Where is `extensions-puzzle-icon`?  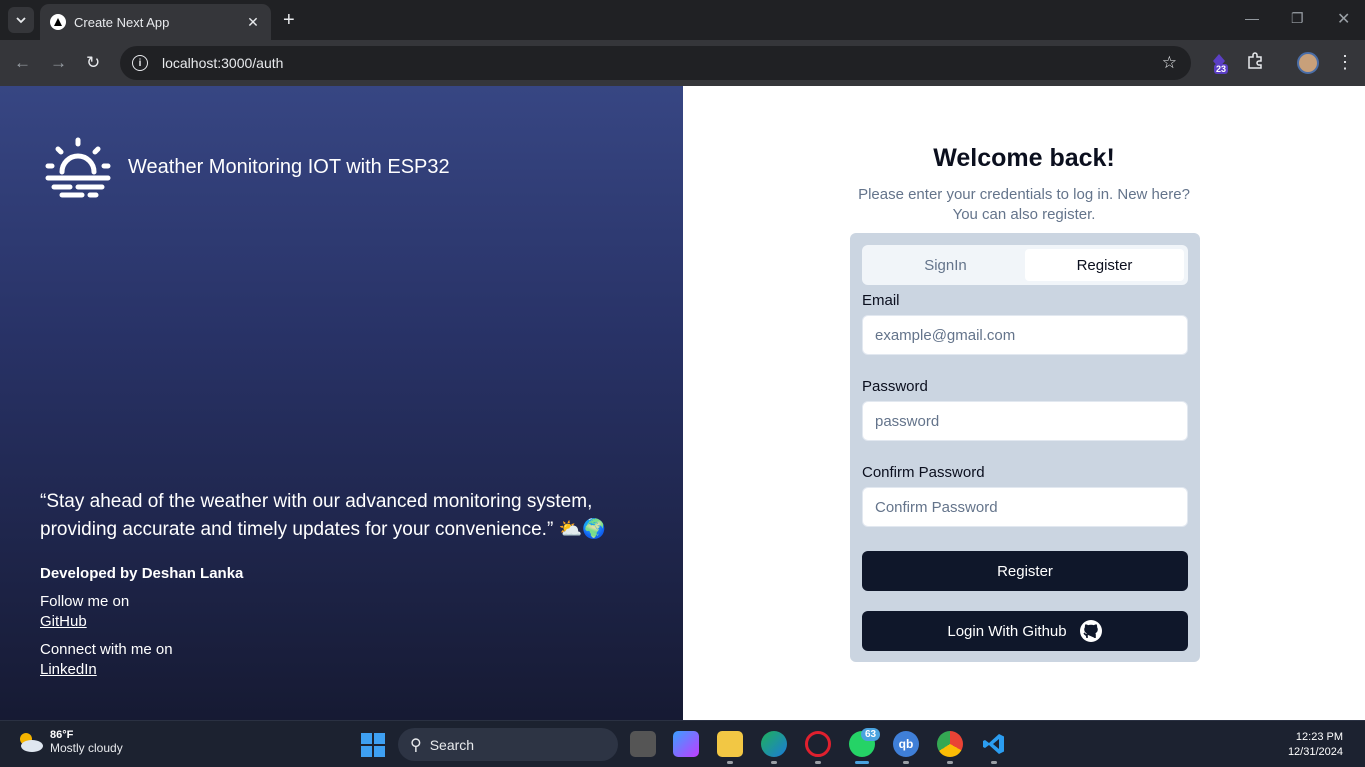
extensions-puzzle-icon is located at coordinates (1255, 63).